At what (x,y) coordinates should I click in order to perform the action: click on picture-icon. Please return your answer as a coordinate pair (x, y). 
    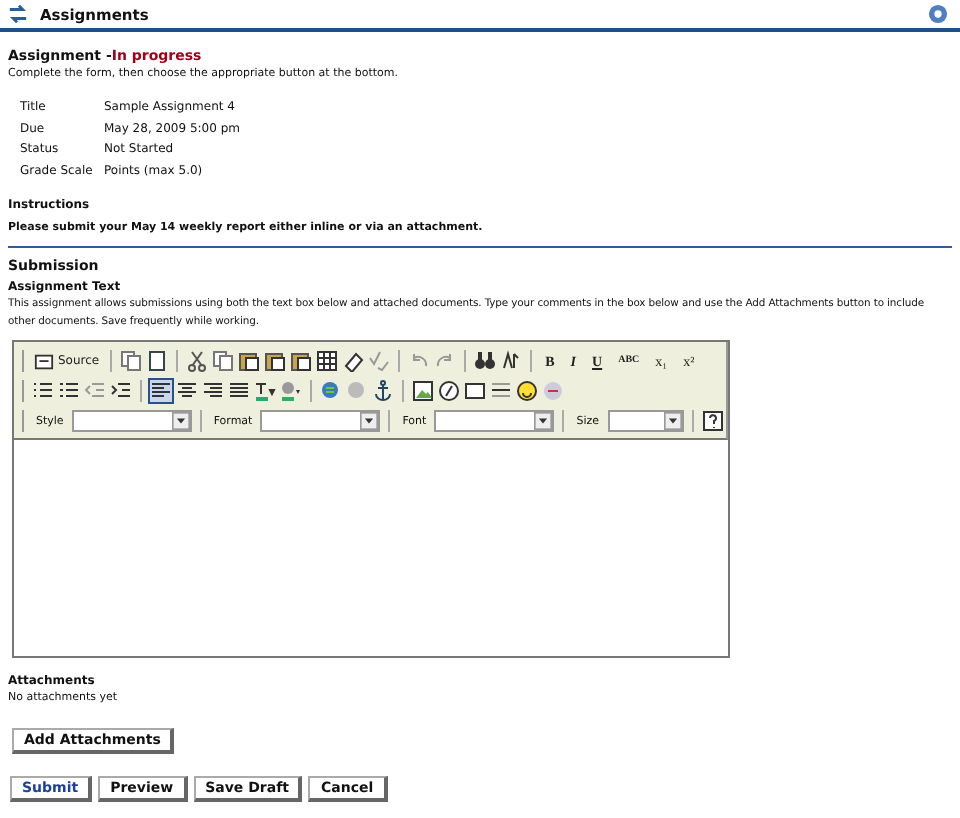
    Looking at the image, I should click on (423, 391).